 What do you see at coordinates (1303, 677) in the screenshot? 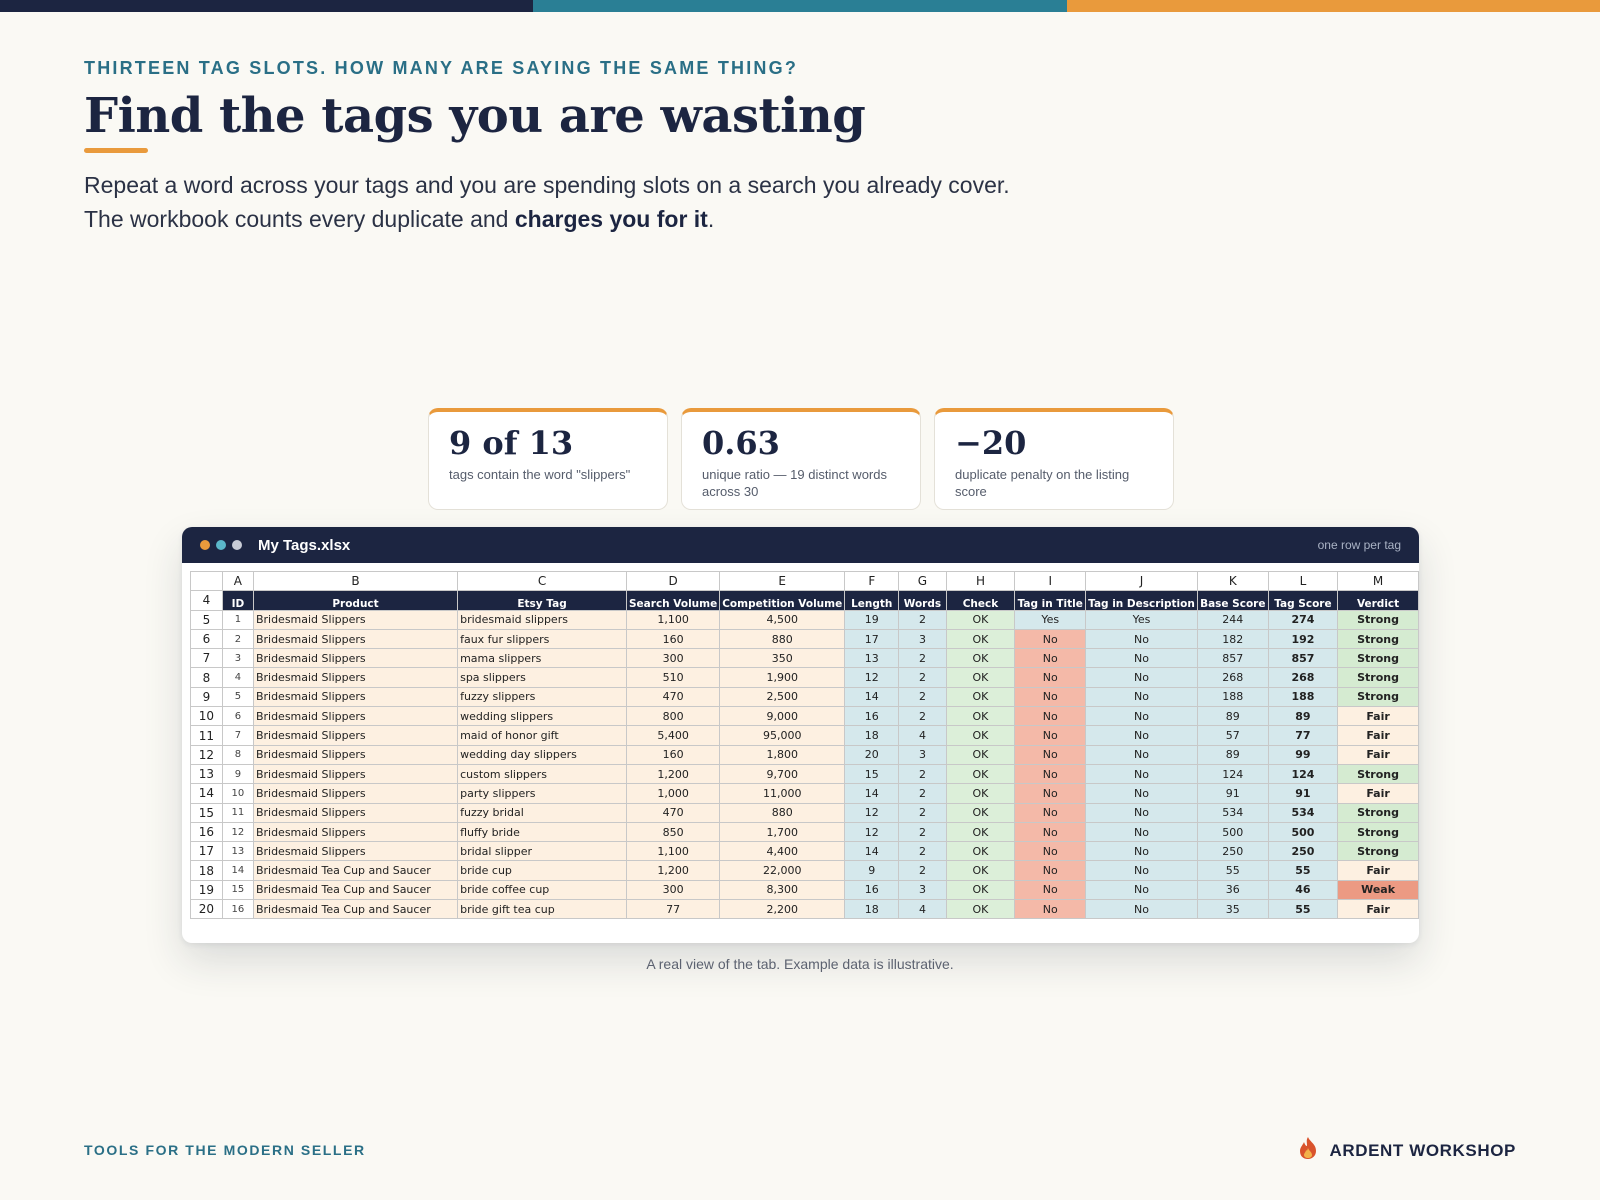
I see `cell-l: 268` at bounding box center [1303, 677].